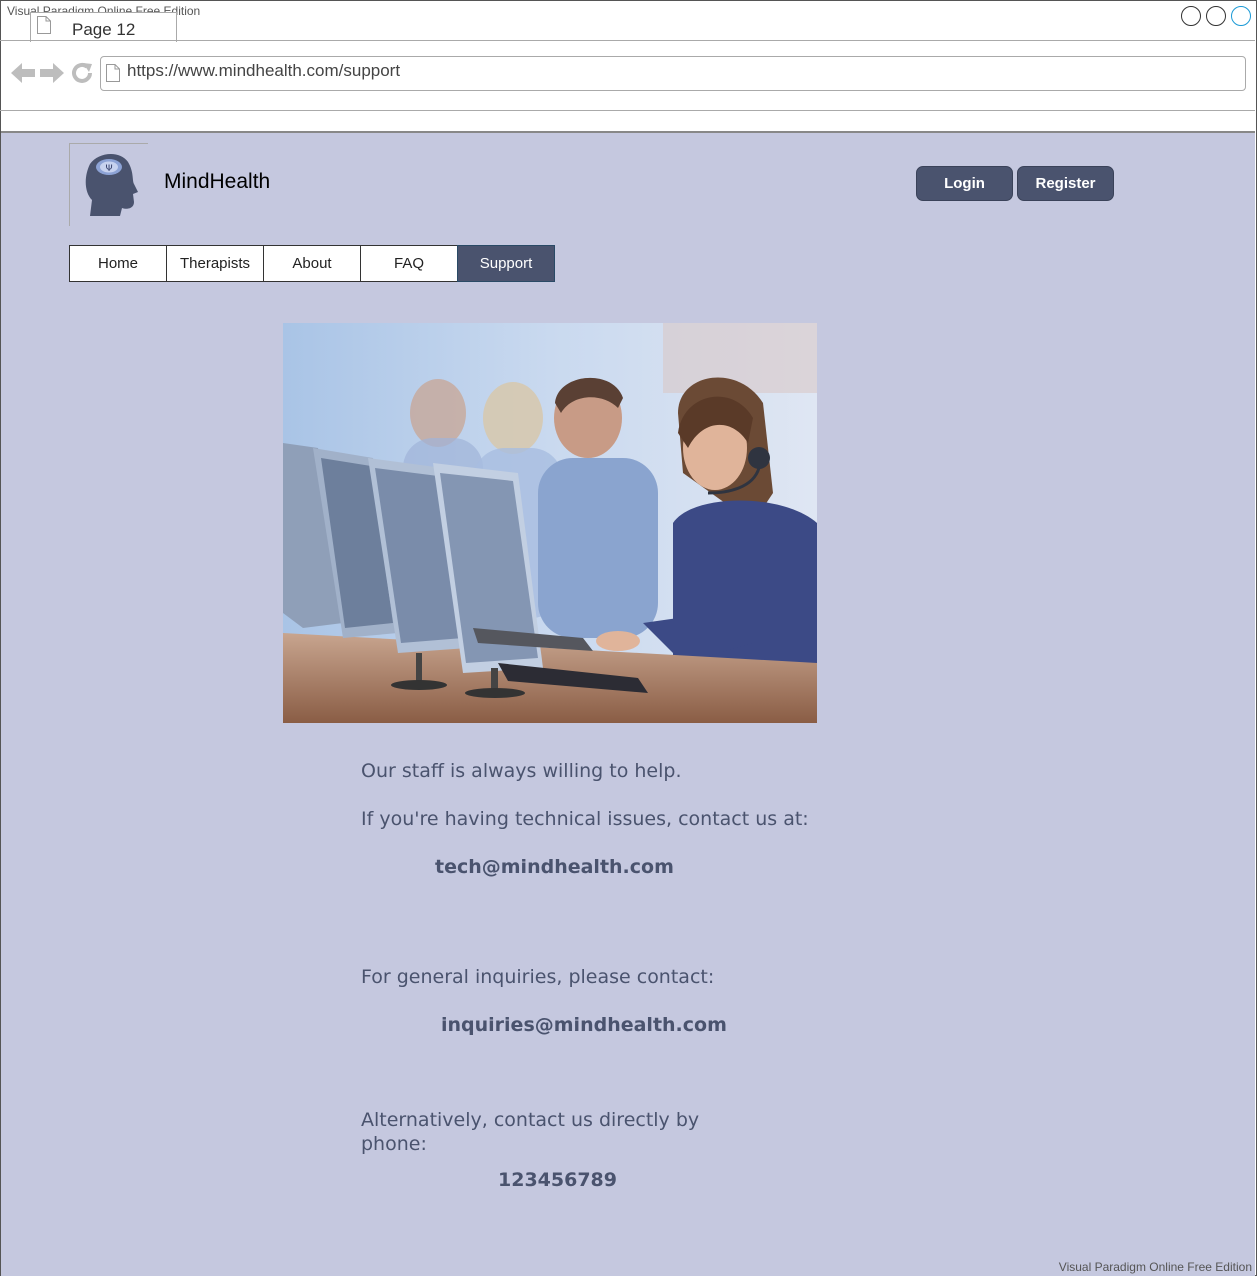 Image resolution: width=1257 pixels, height=1276 pixels. I want to click on watermark-bottom: Visual Paradigm Online Free Edition, so click(1155, 1267).